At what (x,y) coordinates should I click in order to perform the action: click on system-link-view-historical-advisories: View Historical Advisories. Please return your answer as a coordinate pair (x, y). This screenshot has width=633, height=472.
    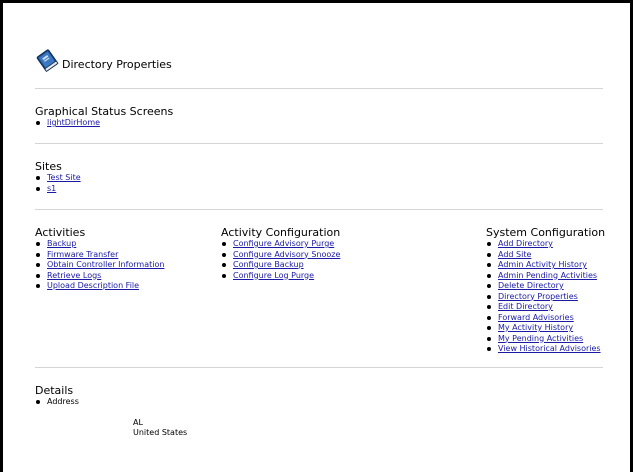
    Looking at the image, I should click on (549, 348).